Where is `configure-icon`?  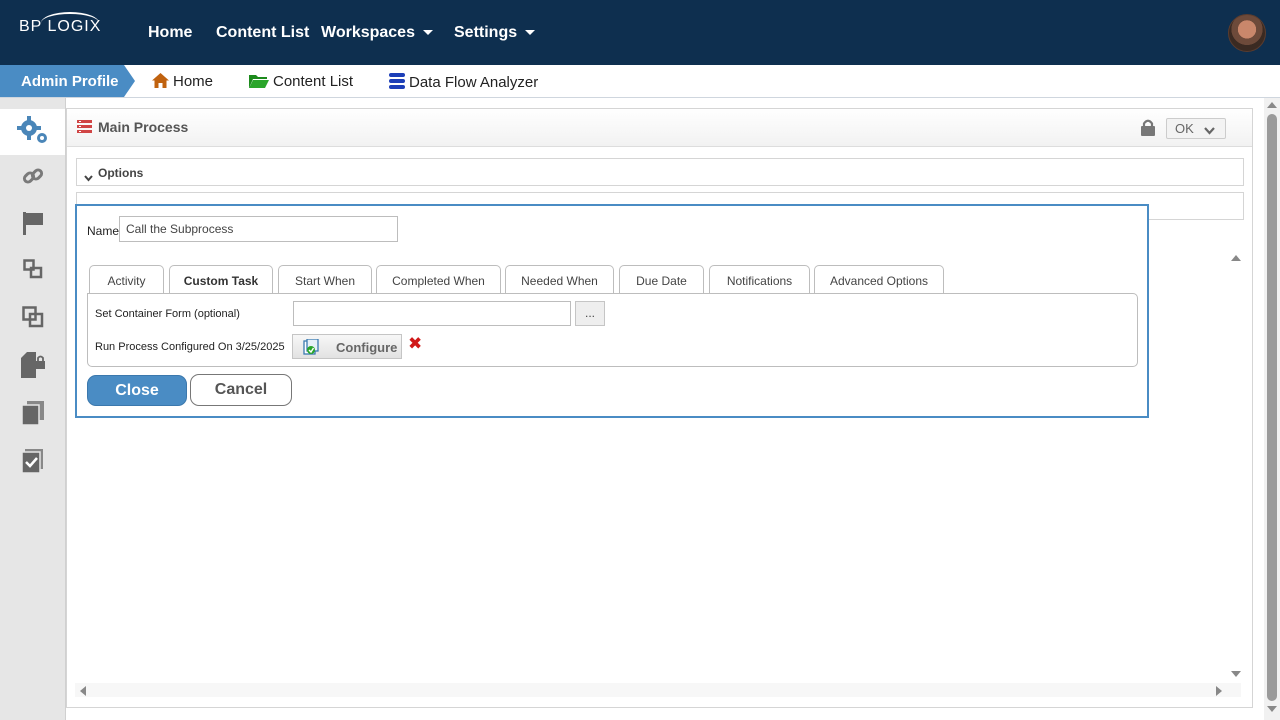 configure-icon is located at coordinates (311, 348).